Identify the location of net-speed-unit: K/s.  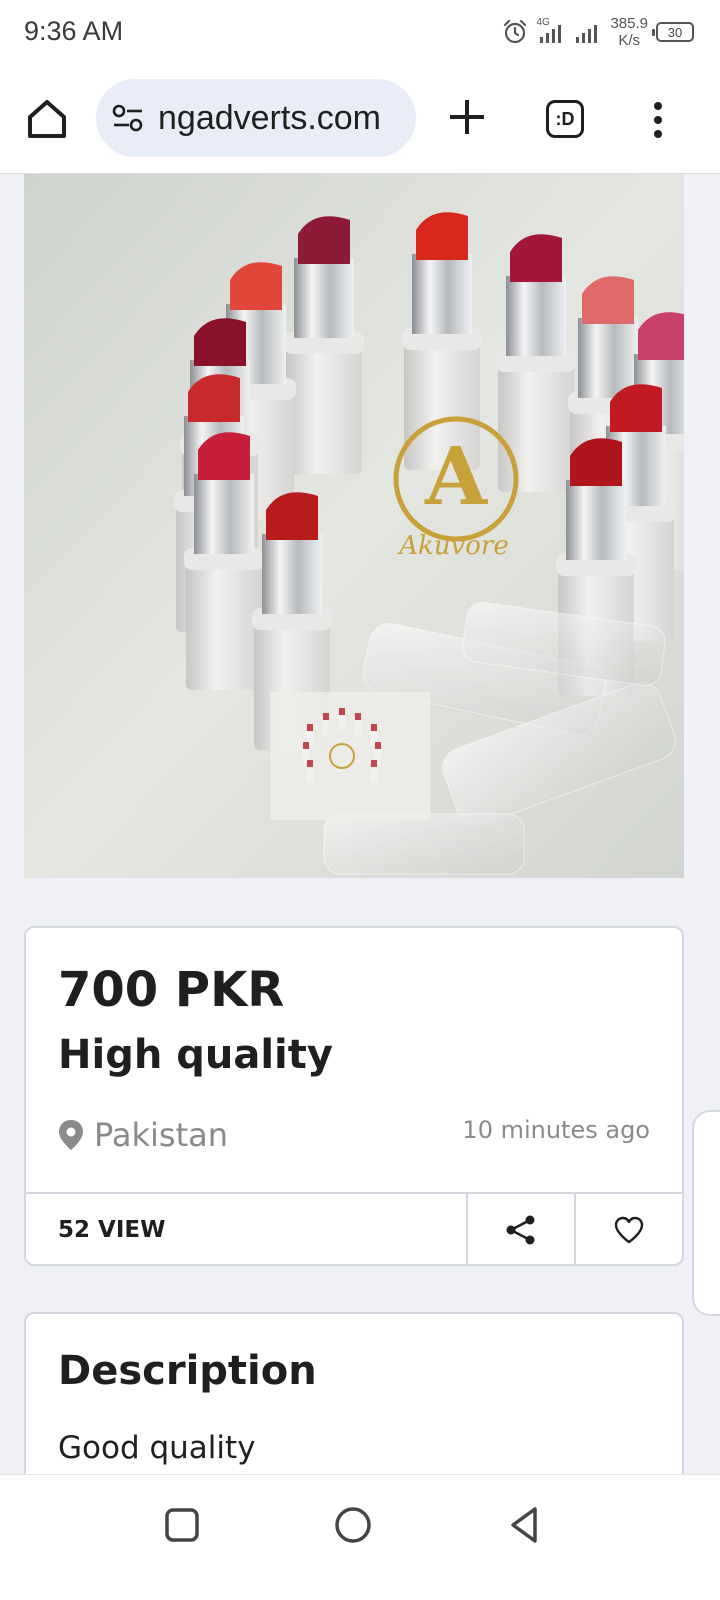
(629, 40).